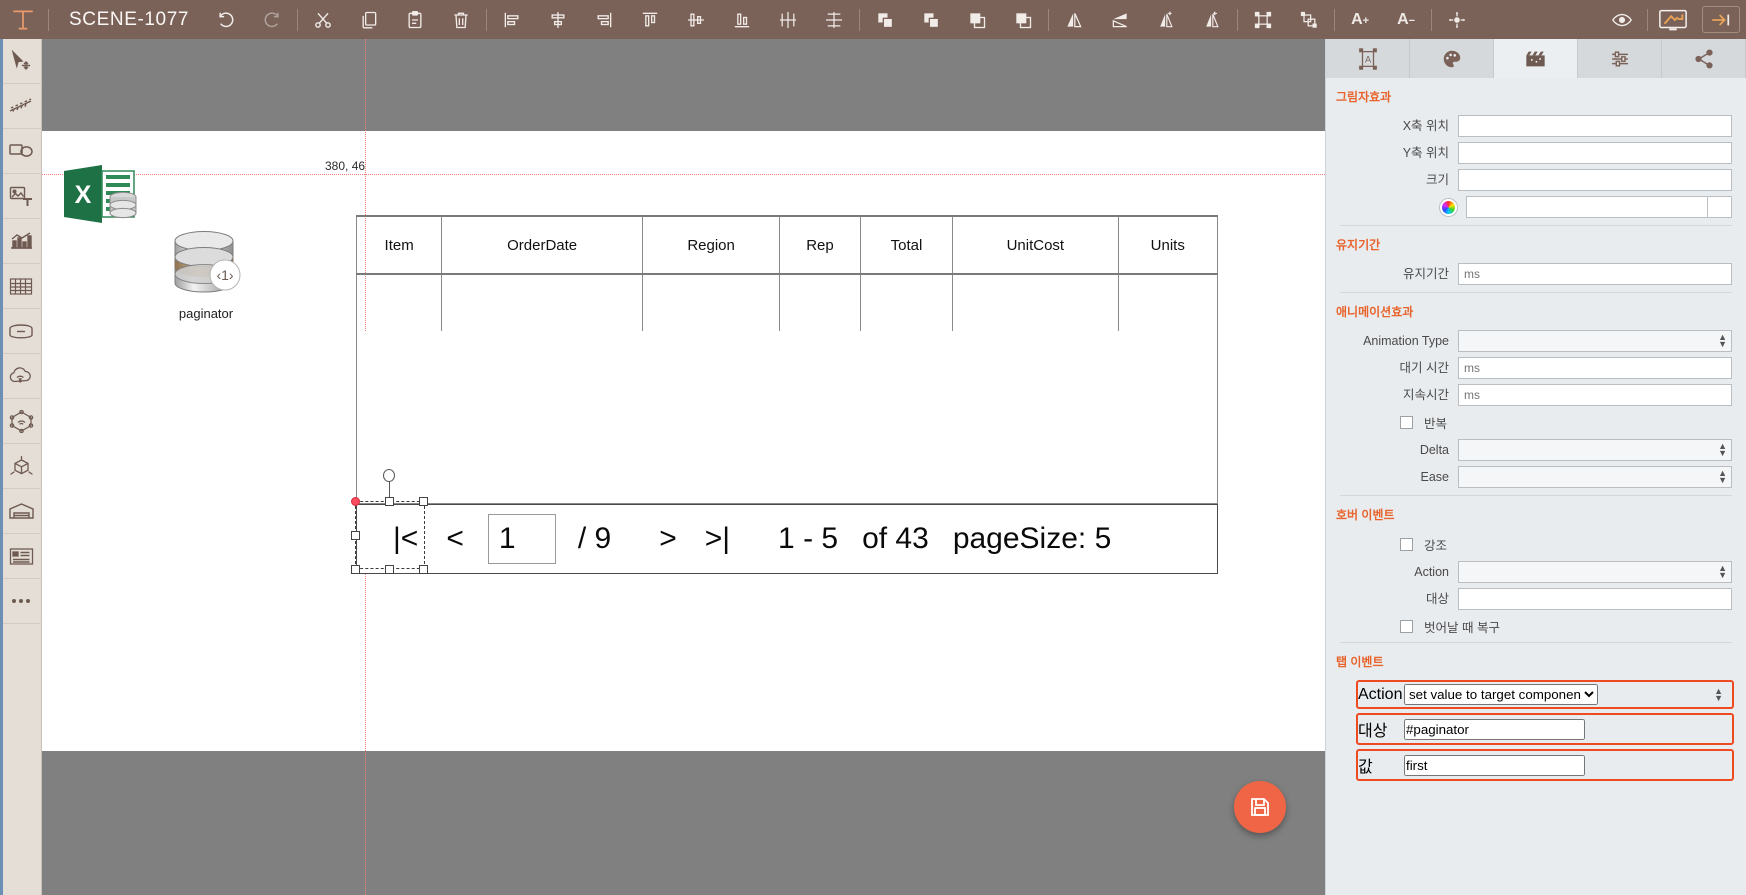 The height and width of the screenshot is (895, 1746). I want to click on network-tool, so click(21, 421).